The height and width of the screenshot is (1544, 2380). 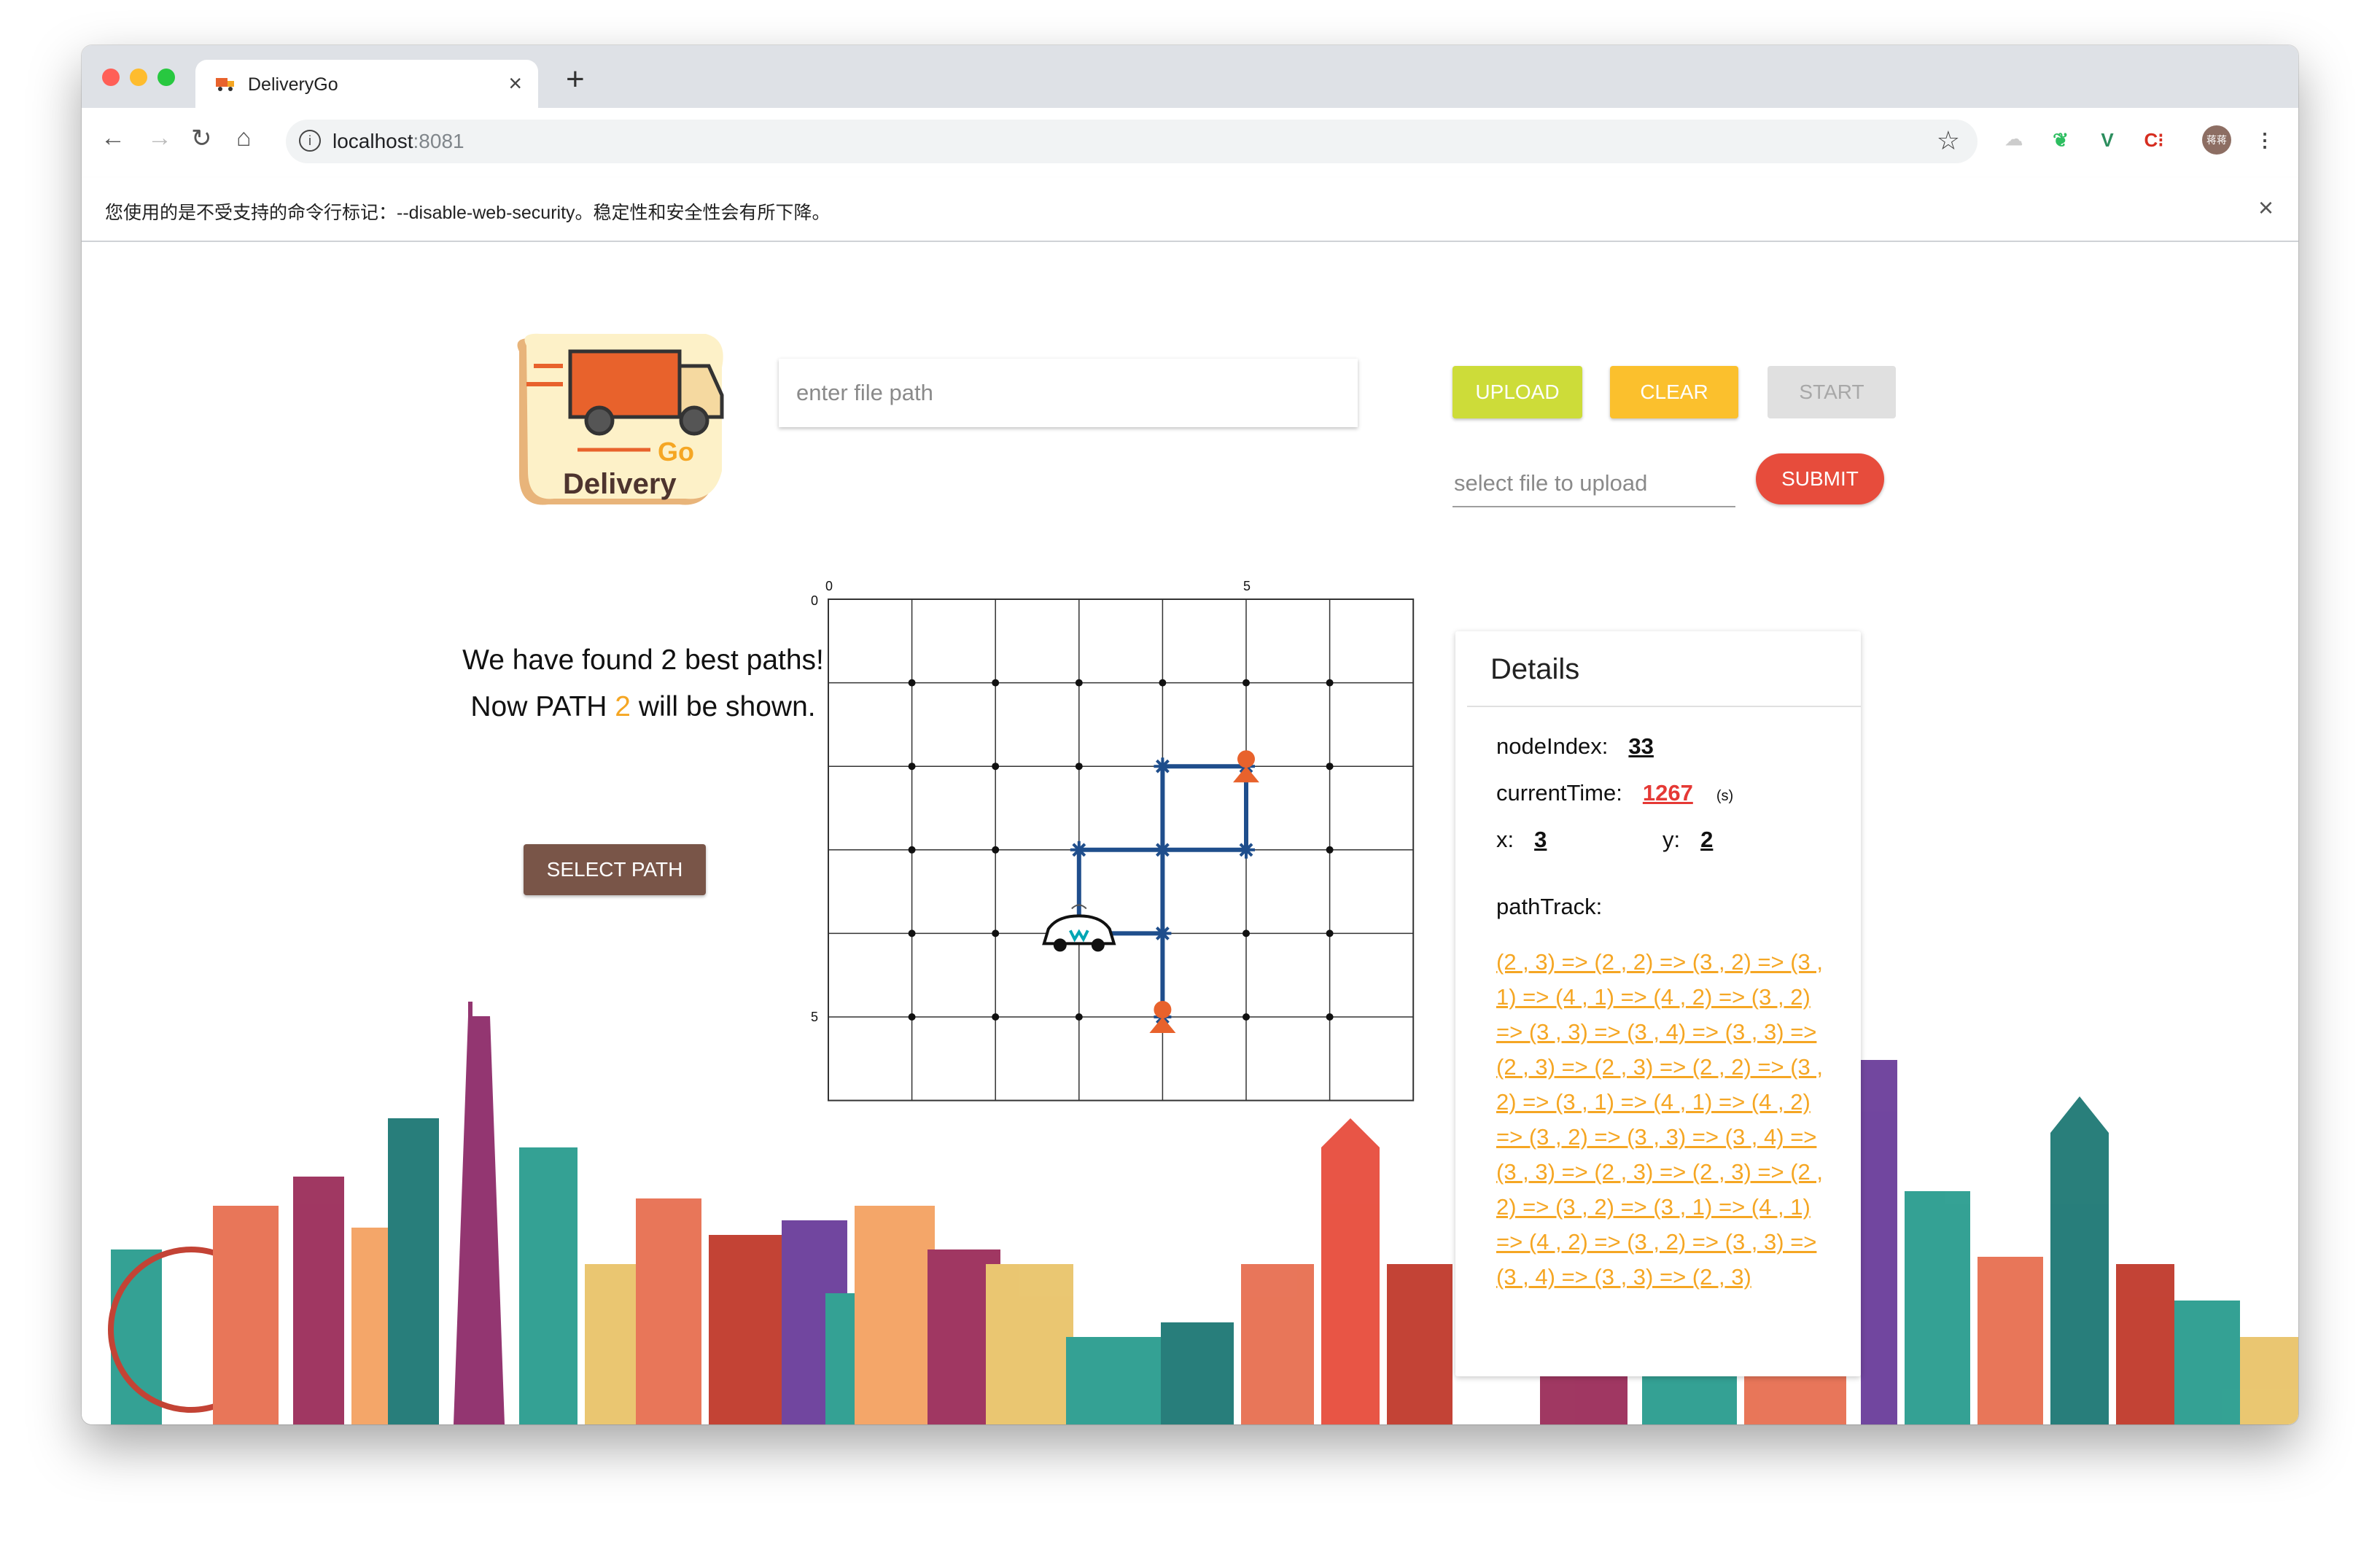 What do you see at coordinates (244, 138) in the screenshot?
I see `home-icon: ⌂` at bounding box center [244, 138].